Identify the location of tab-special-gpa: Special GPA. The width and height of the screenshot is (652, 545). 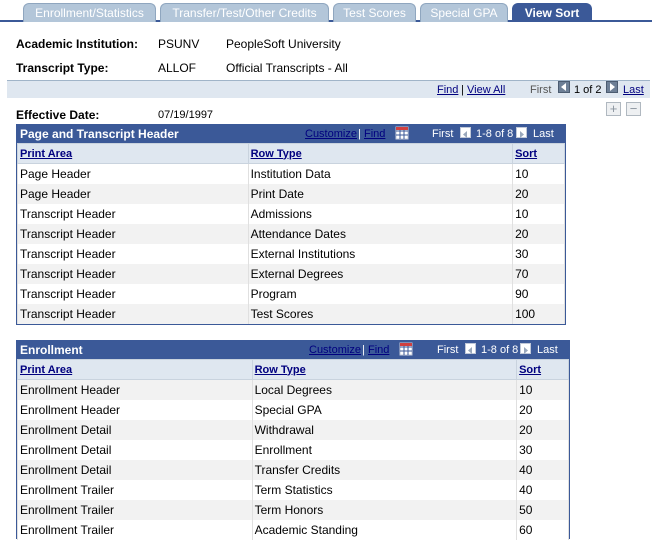
(464, 12).